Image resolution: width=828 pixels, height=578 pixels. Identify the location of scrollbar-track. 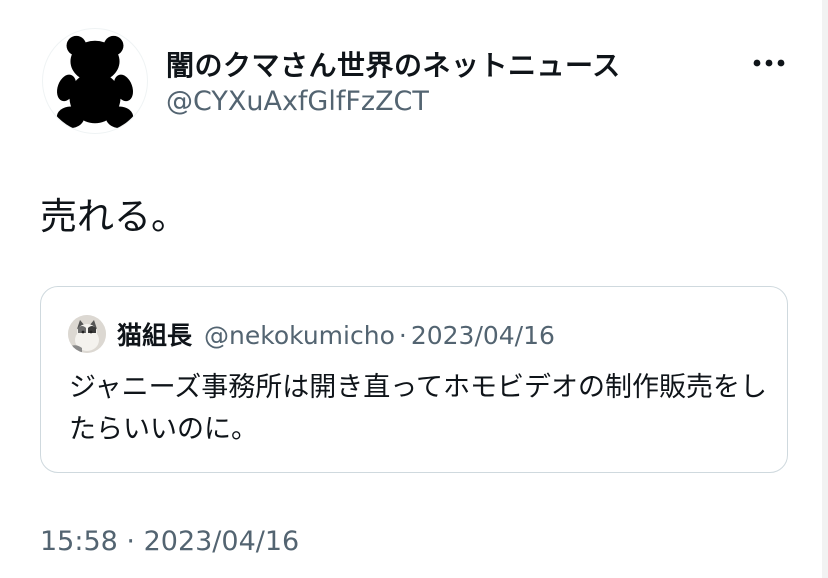
(825, 289).